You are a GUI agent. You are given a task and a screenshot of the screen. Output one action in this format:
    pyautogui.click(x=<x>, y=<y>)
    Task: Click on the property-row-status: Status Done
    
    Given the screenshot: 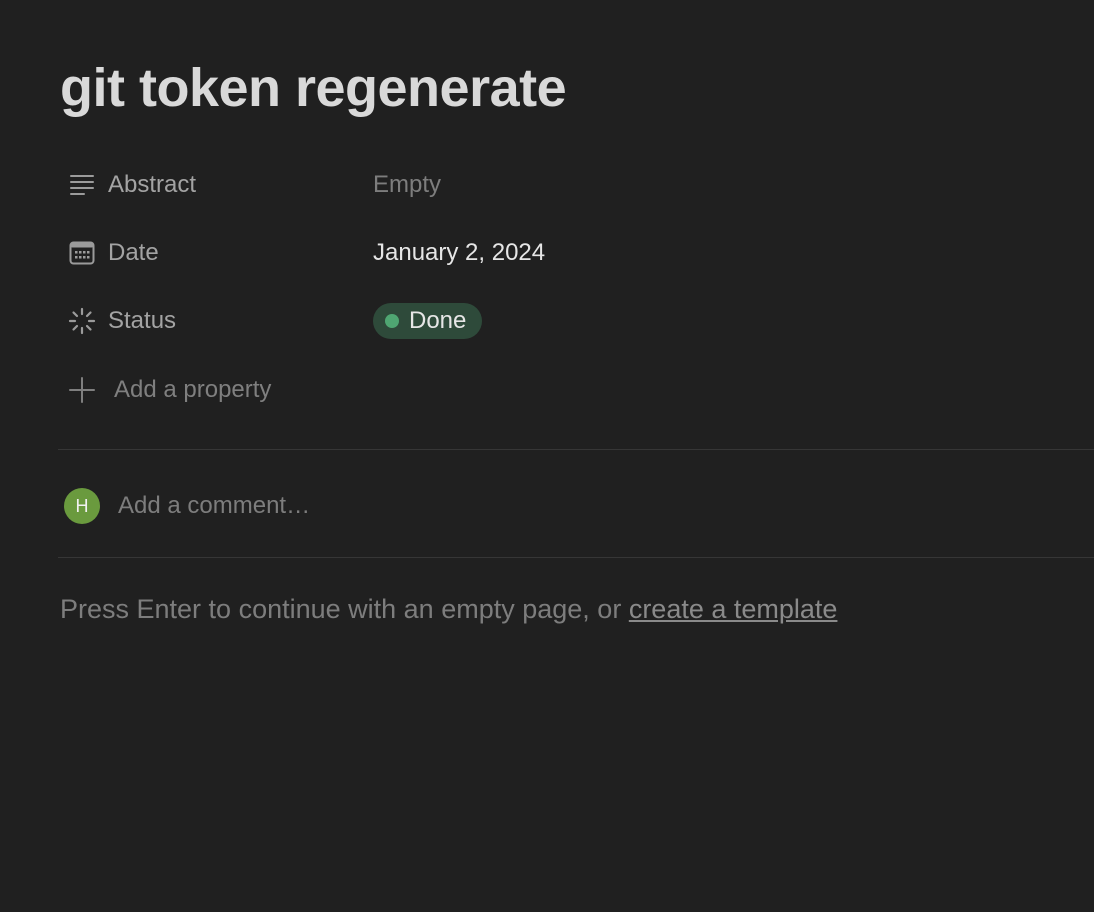 What is the action you would take?
    pyautogui.click(x=577, y=321)
    